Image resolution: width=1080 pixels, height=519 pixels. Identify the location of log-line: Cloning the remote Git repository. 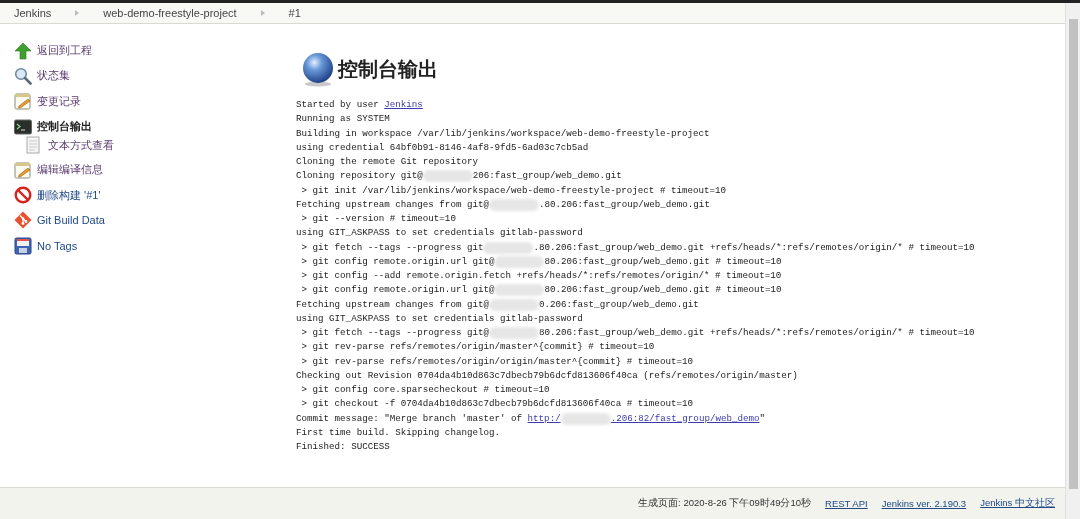
(387, 162).